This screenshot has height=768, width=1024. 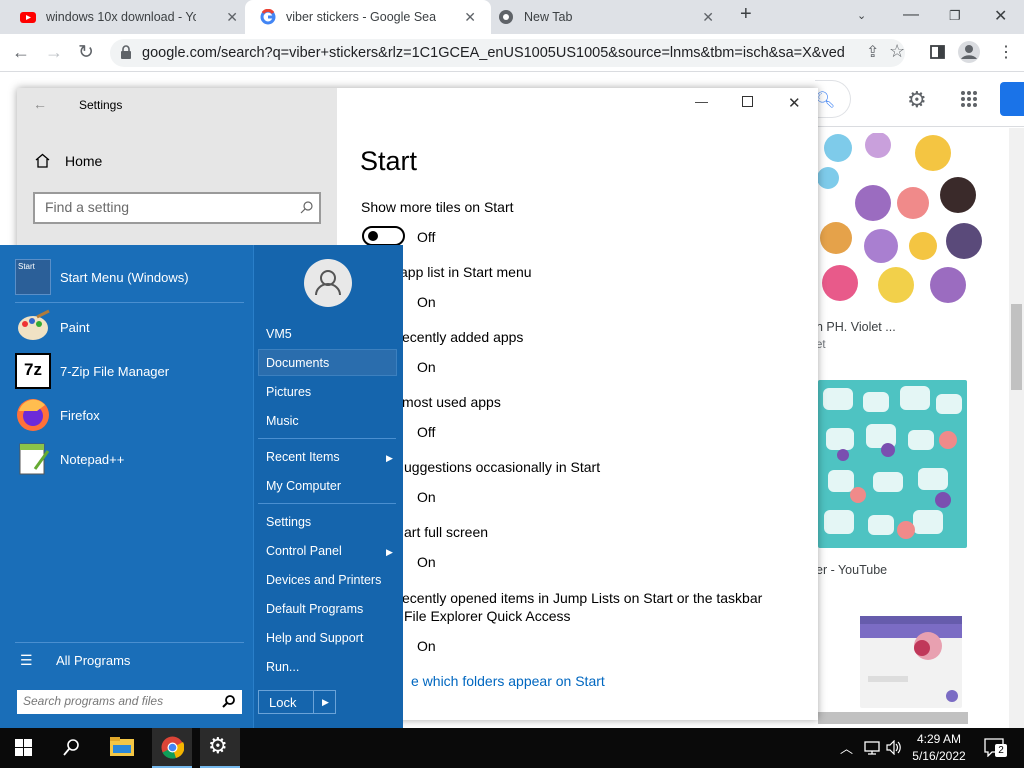 I want to click on tab-search-icon: ⌄, so click(x=861, y=15).